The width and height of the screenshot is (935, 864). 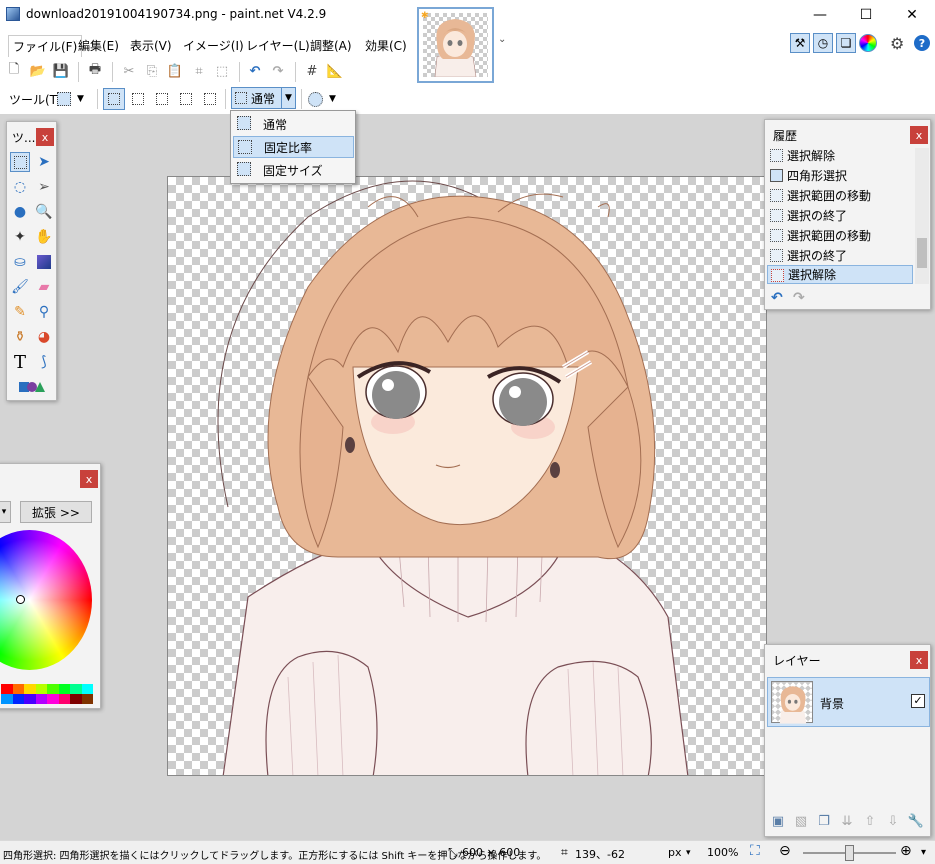 What do you see at coordinates (186, 99) in the screenshot?
I see `selection-mode-intersect-button` at bounding box center [186, 99].